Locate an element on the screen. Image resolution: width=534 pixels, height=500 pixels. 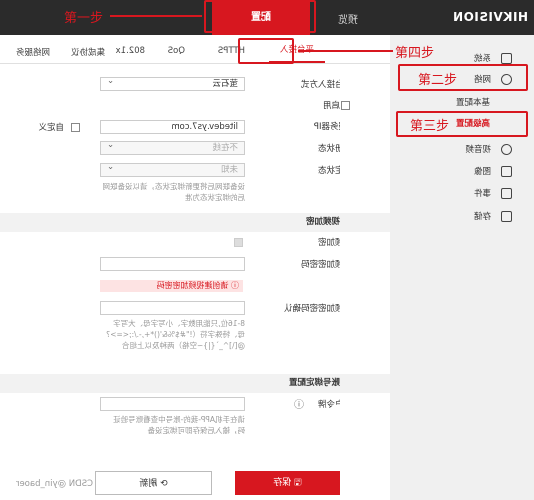
error-message: ⓘ 请创建视频加密密码 is located at coordinates (171, 286).